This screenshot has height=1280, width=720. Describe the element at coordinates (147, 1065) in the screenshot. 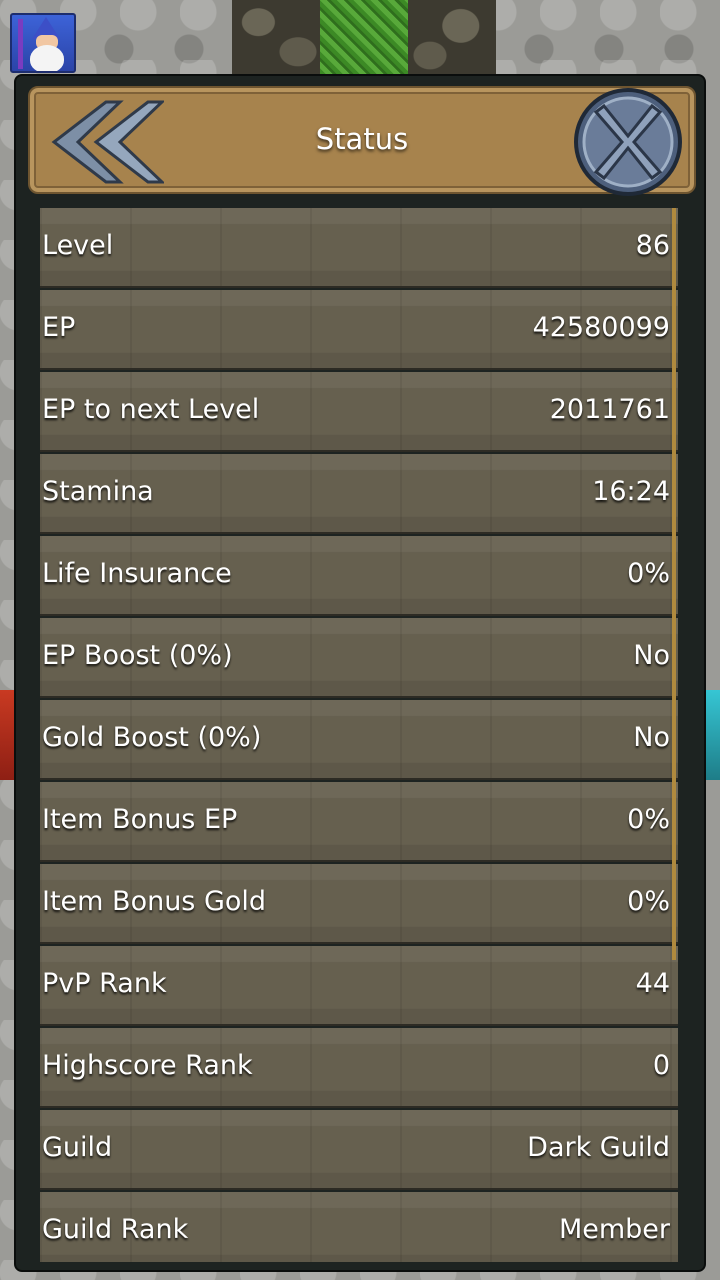

I see `stat-label: Highscore Rank` at that location.